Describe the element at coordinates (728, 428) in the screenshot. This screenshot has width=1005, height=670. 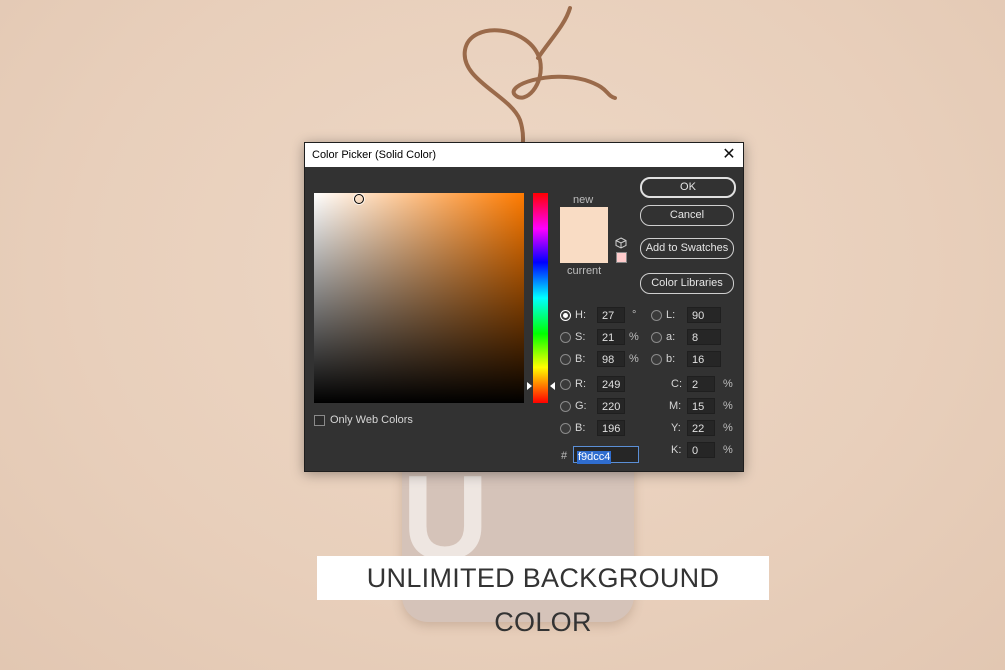
I see `unit-y: %` at that location.